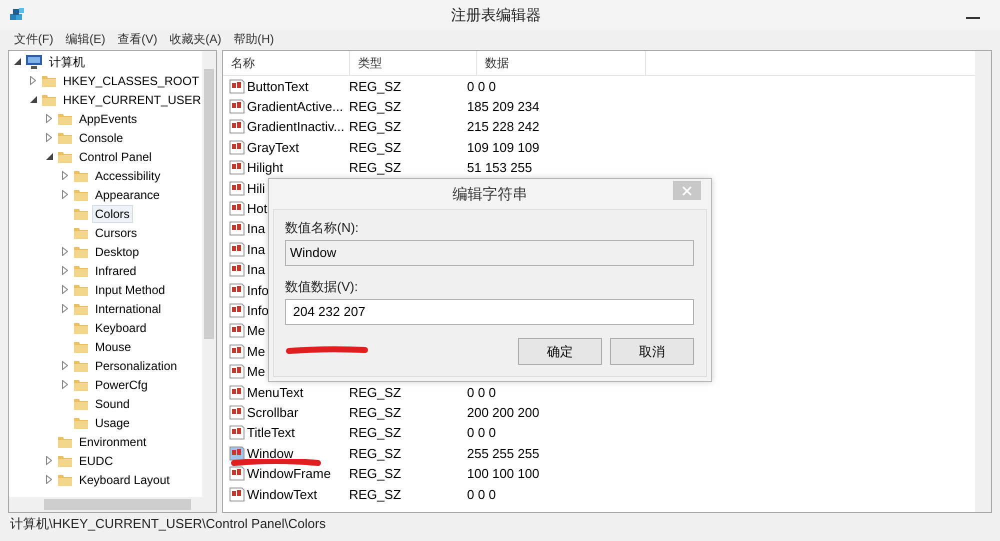 The image size is (1000, 541). I want to click on value-data: 51 153 255, so click(499, 168).